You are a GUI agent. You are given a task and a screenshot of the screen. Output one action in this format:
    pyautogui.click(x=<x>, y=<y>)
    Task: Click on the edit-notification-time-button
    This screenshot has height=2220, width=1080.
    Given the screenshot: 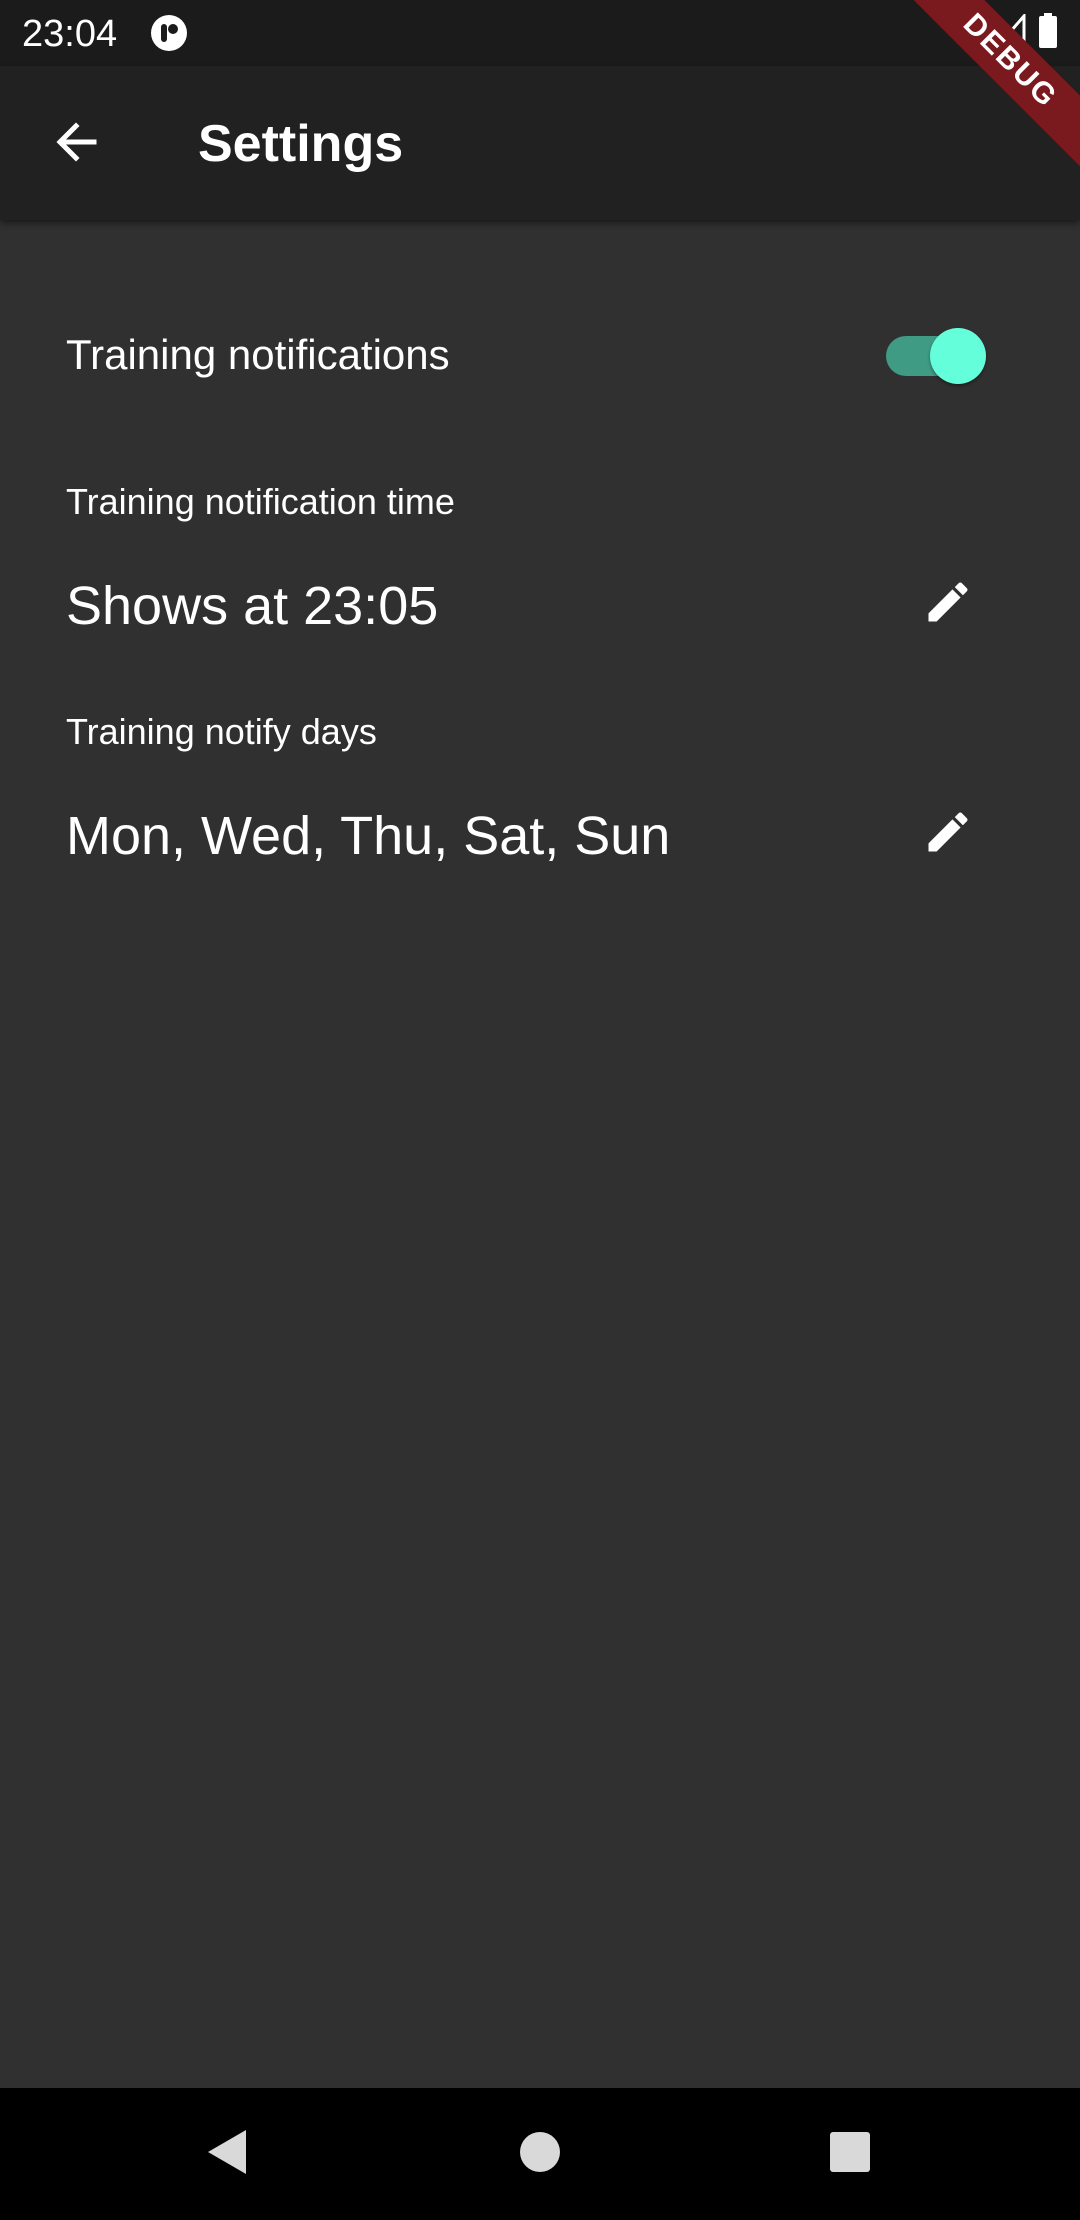 What is the action you would take?
    pyautogui.click(x=948, y=604)
    